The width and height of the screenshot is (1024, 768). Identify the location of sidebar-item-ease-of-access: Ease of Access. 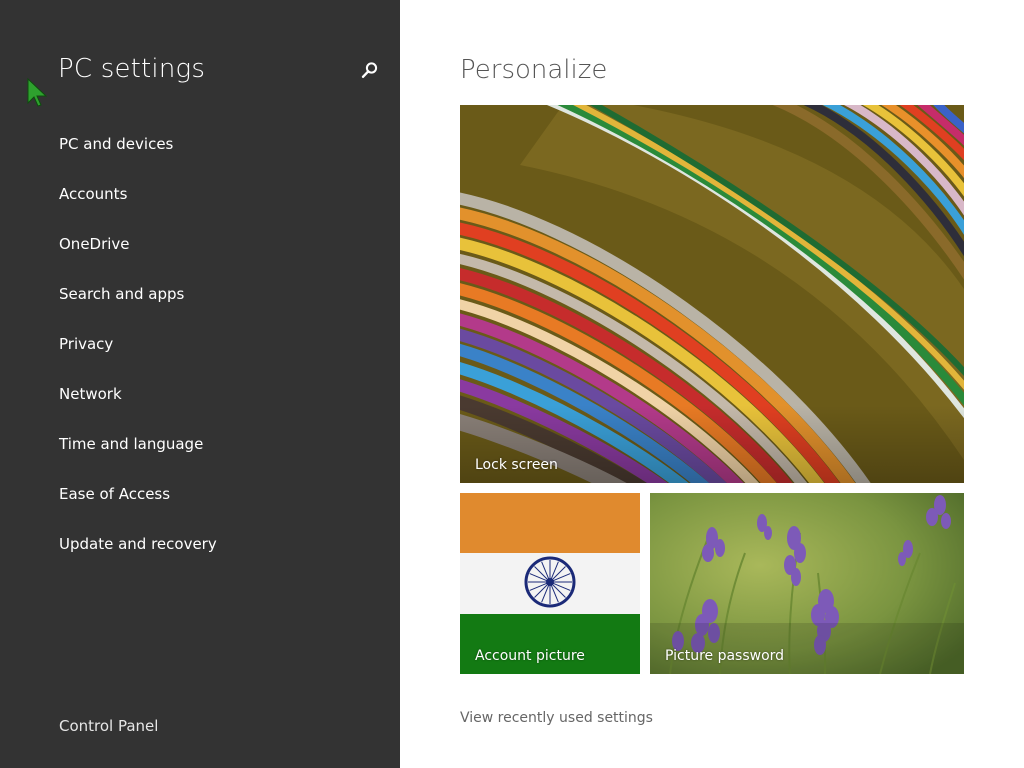
(138, 509).